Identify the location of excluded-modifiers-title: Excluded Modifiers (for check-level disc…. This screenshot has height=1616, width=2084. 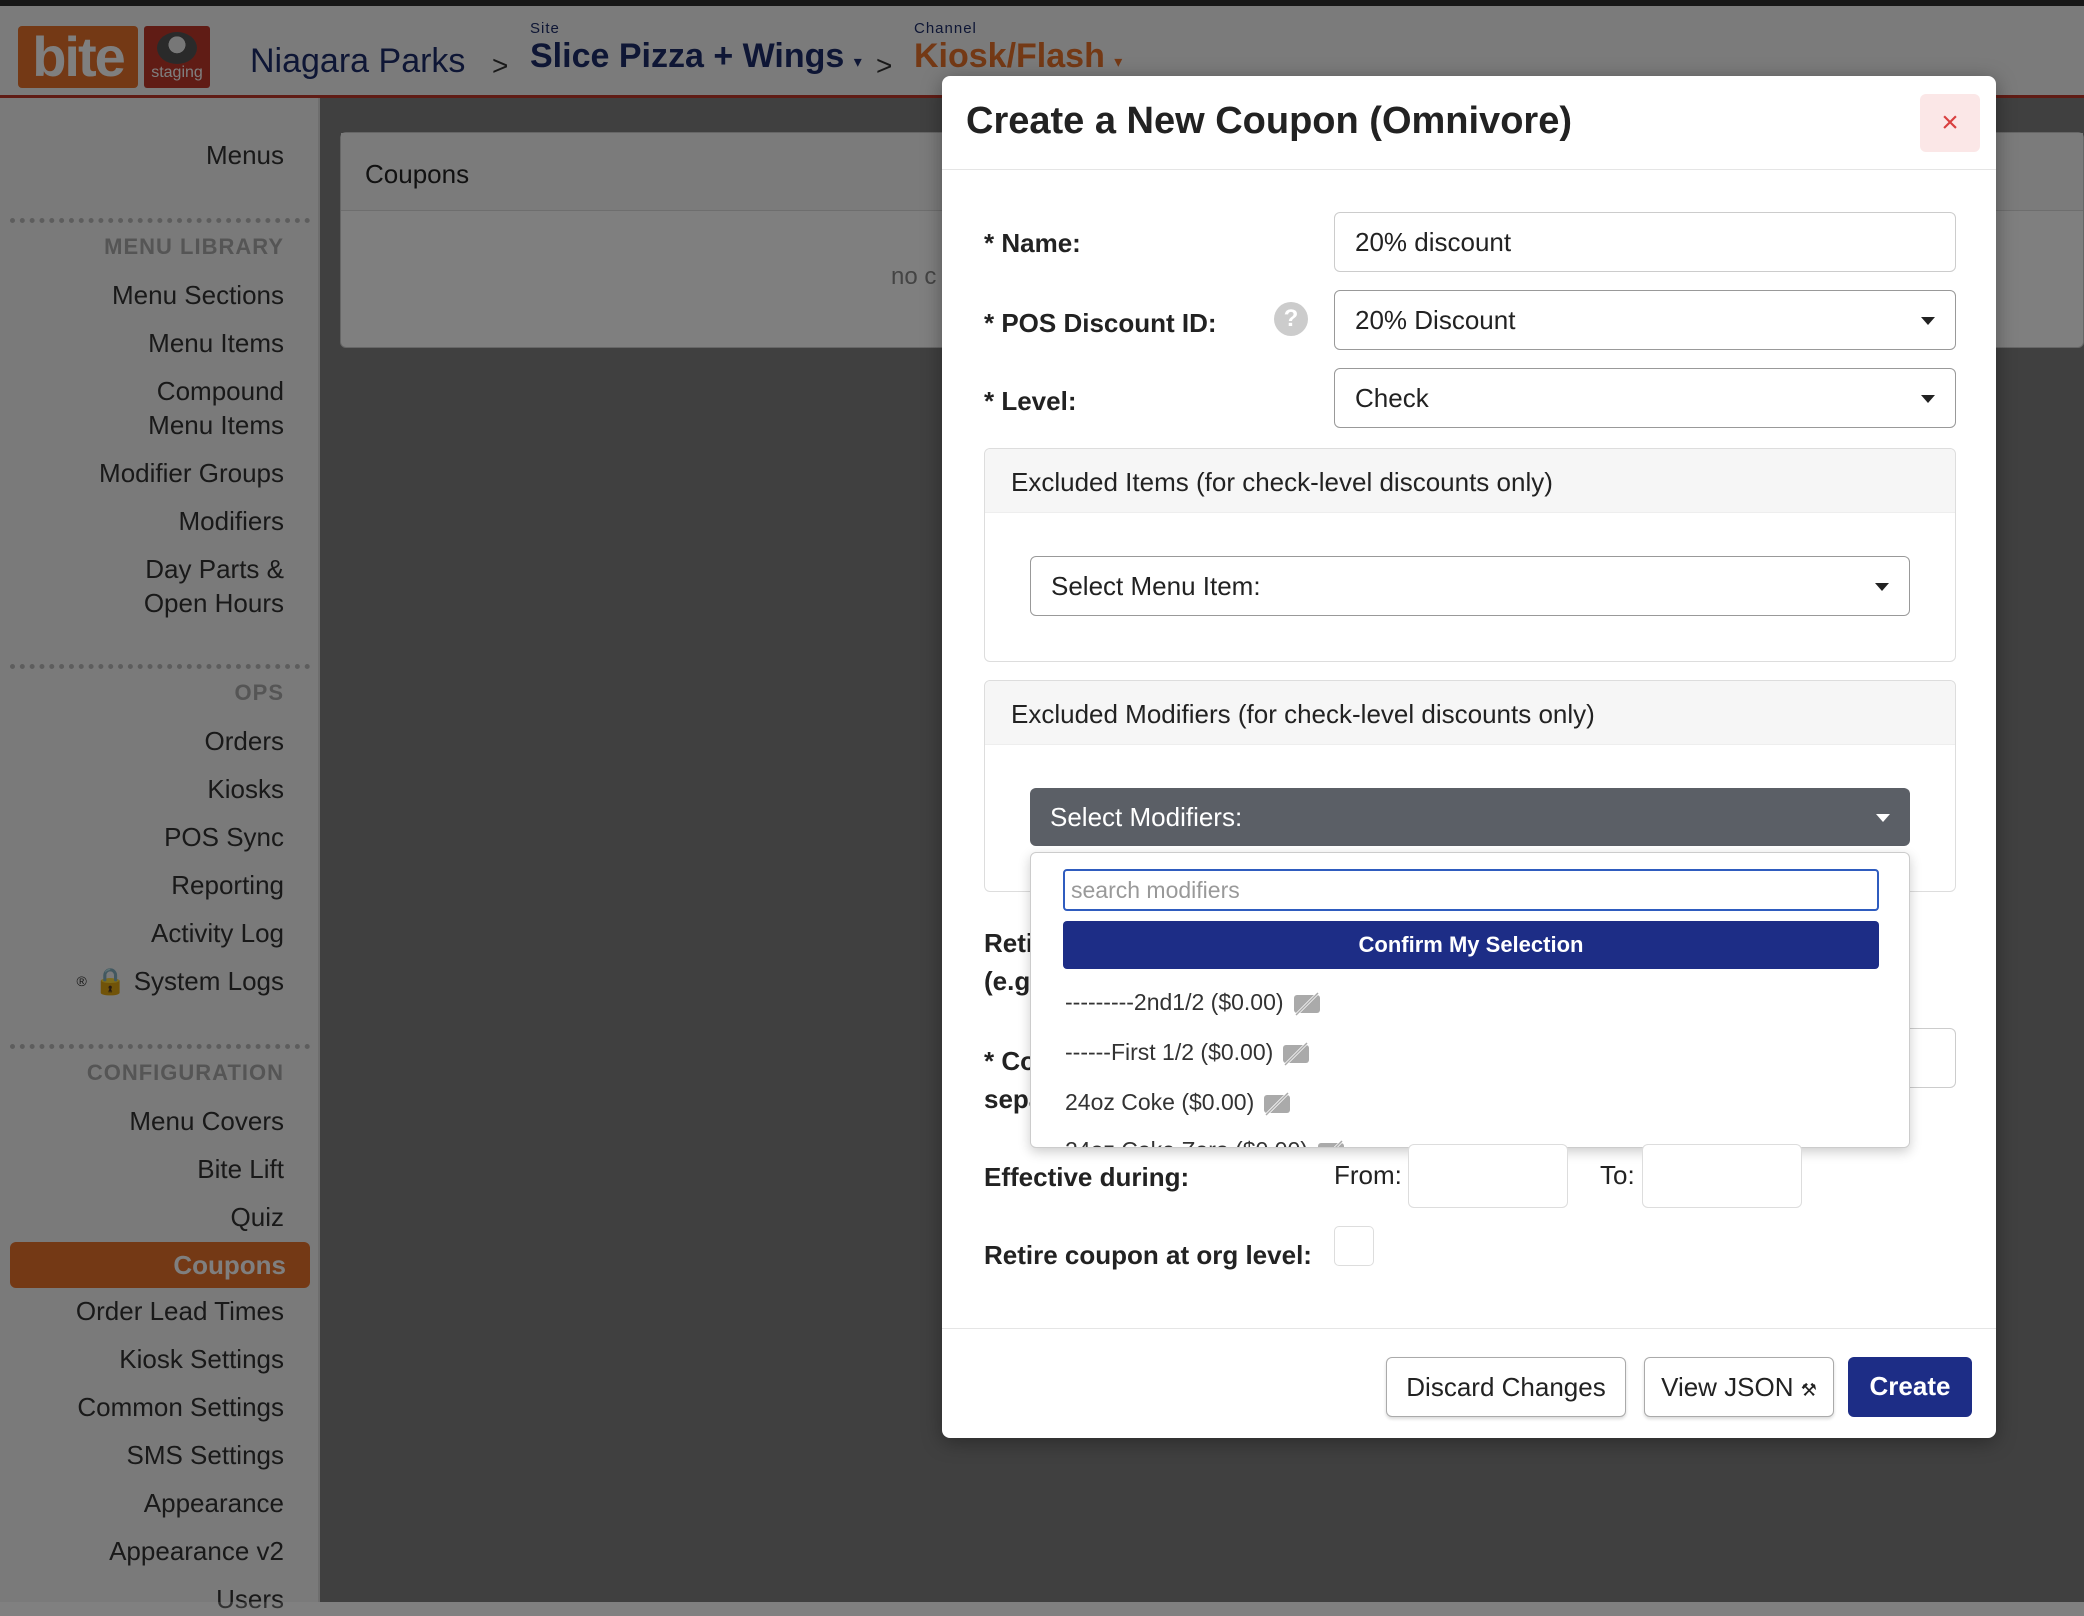
(1470, 713).